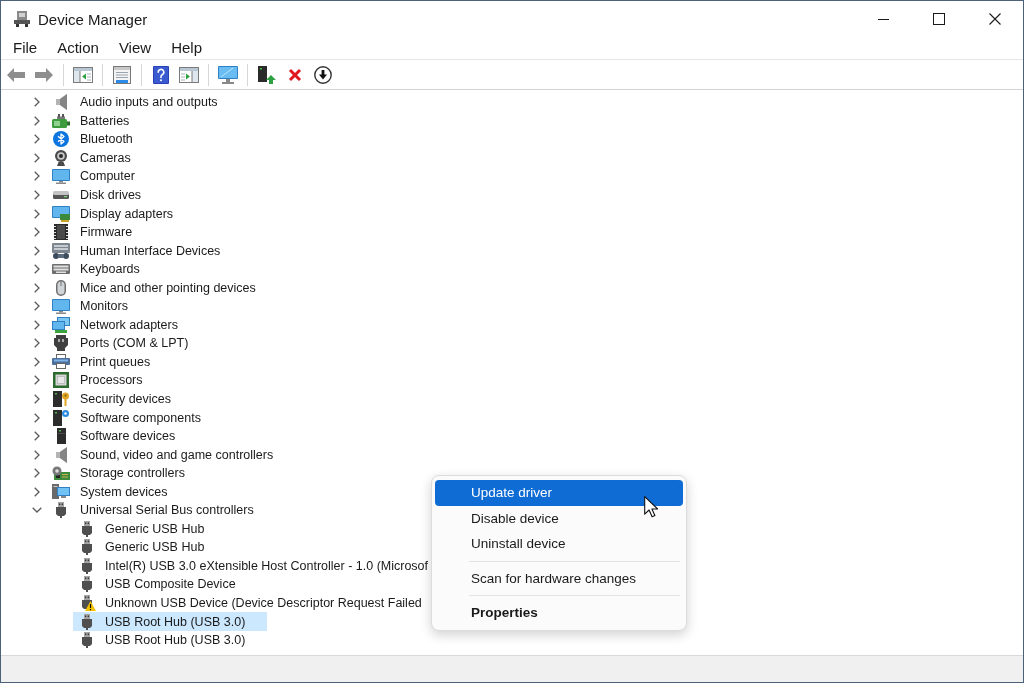  I want to click on disk-drive-icon, so click(61, 195).